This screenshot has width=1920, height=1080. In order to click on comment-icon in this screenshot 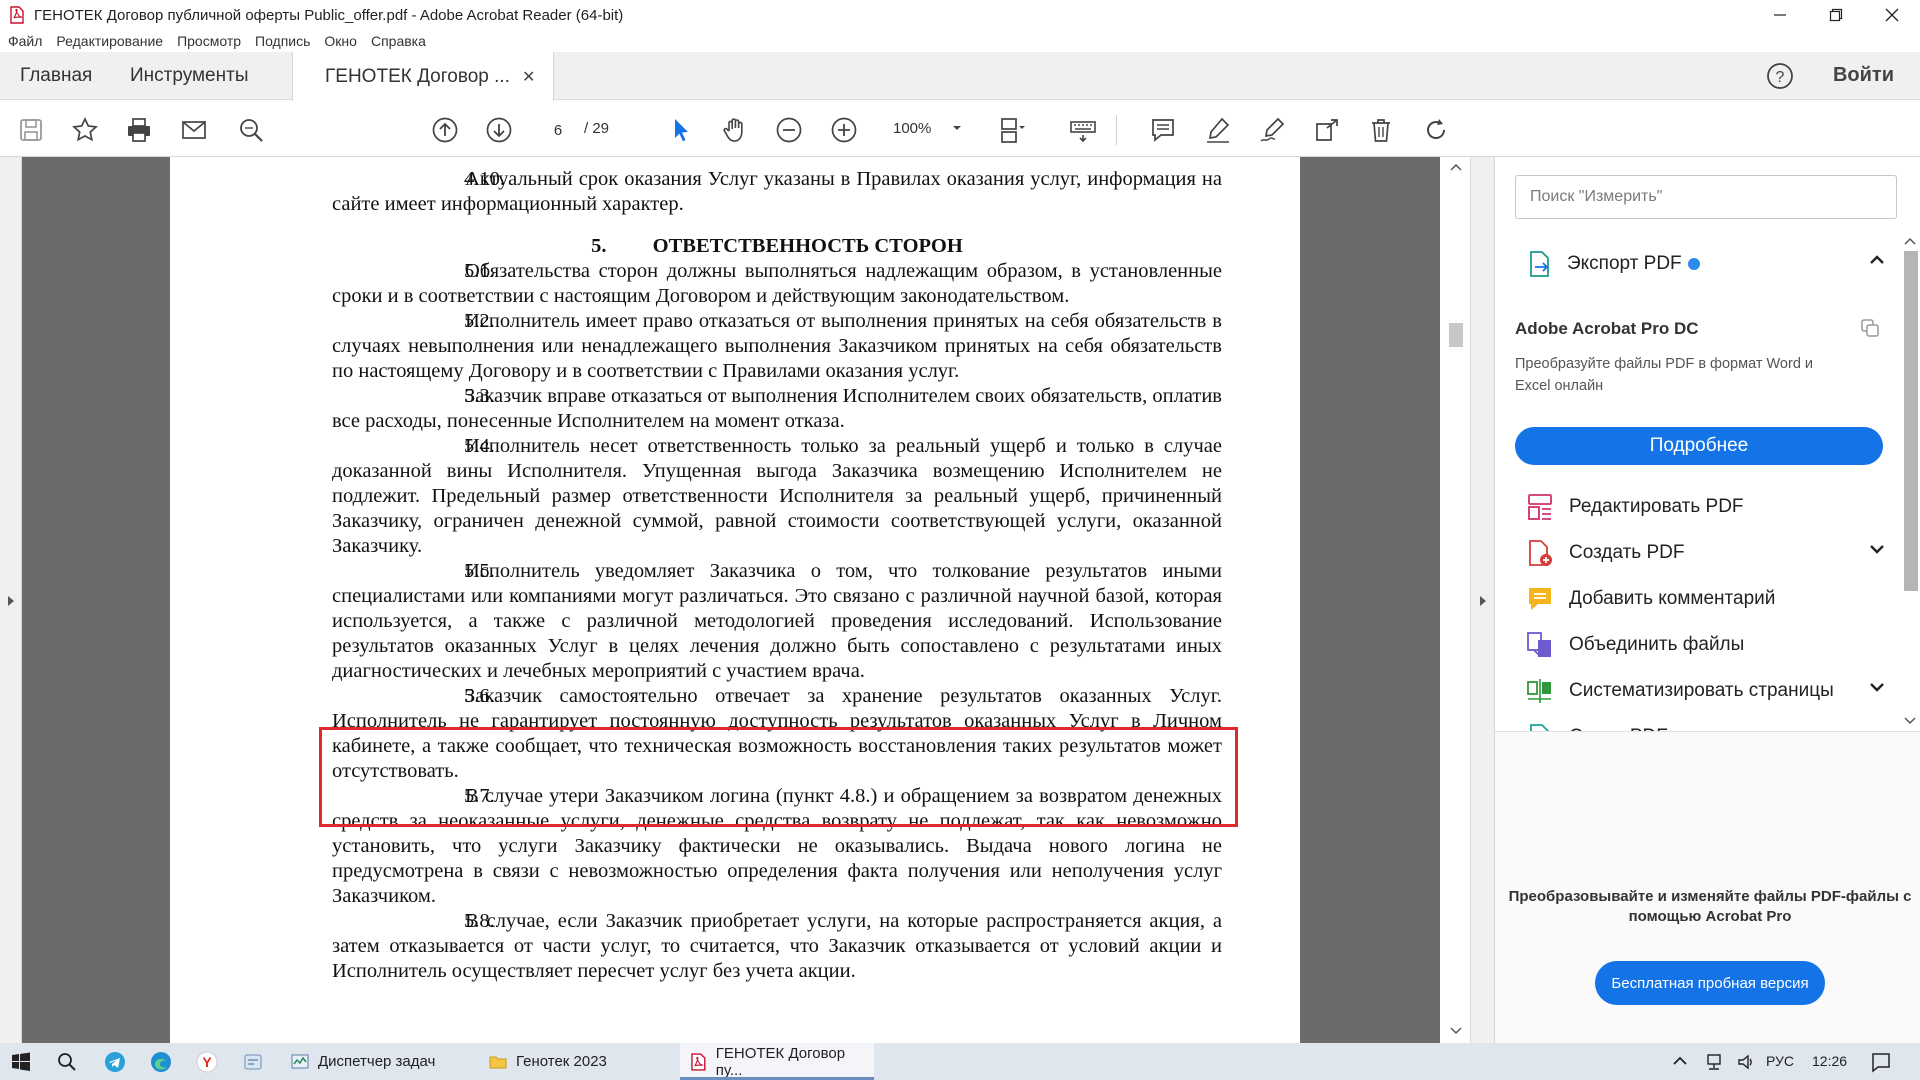, I will do `click(1163, 130)`.